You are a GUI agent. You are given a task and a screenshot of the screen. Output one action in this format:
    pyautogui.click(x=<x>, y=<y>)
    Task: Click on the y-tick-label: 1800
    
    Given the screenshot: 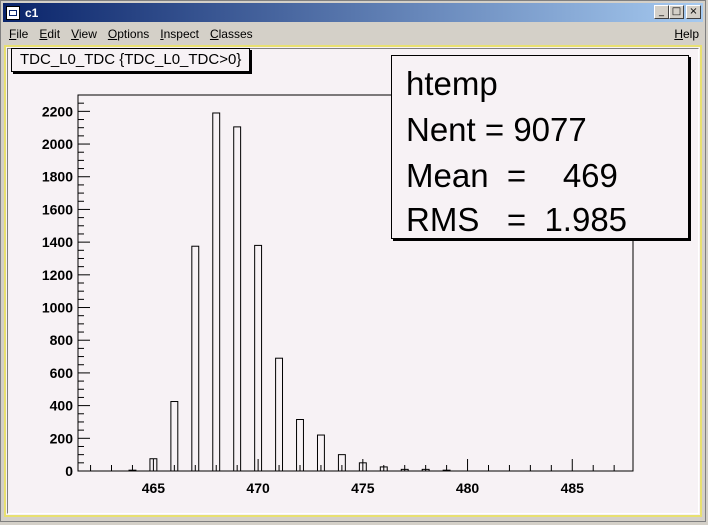 What is the action you would take?
    pyautogui.click(x=57, y=177)
    